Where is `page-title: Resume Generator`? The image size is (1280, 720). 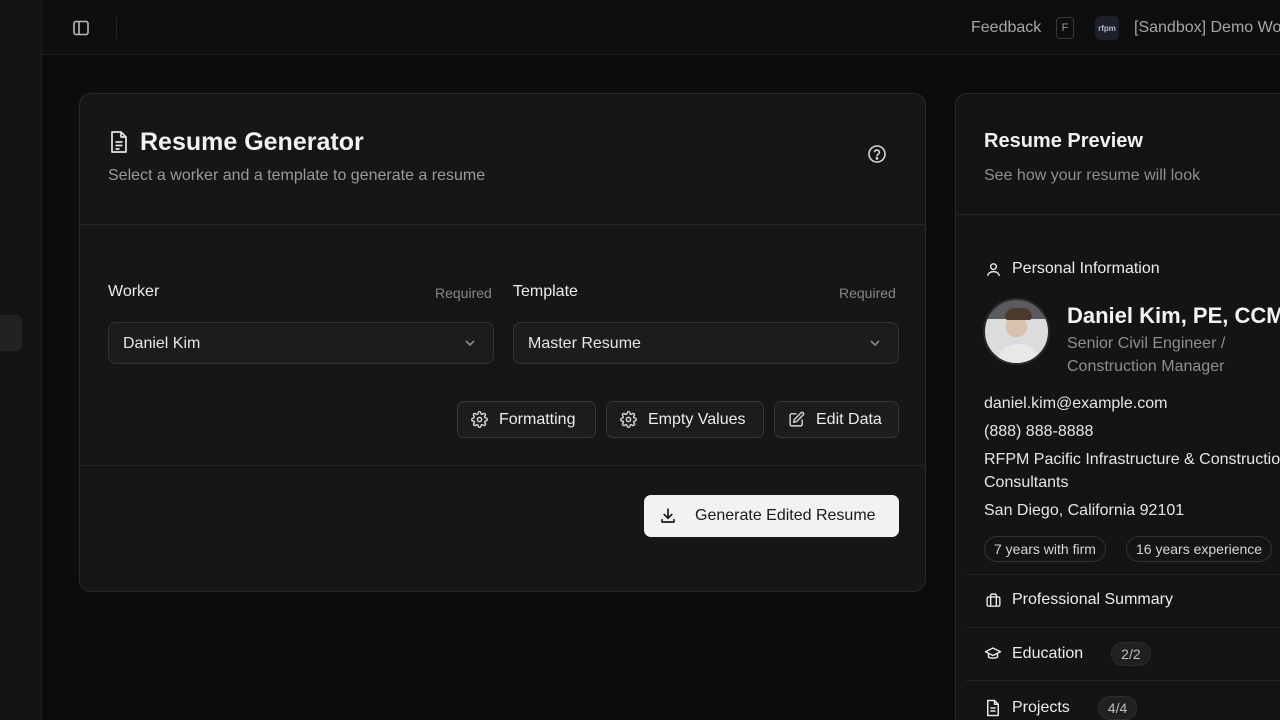
page-title: Resume Generator is located at coordinates (252, 142).